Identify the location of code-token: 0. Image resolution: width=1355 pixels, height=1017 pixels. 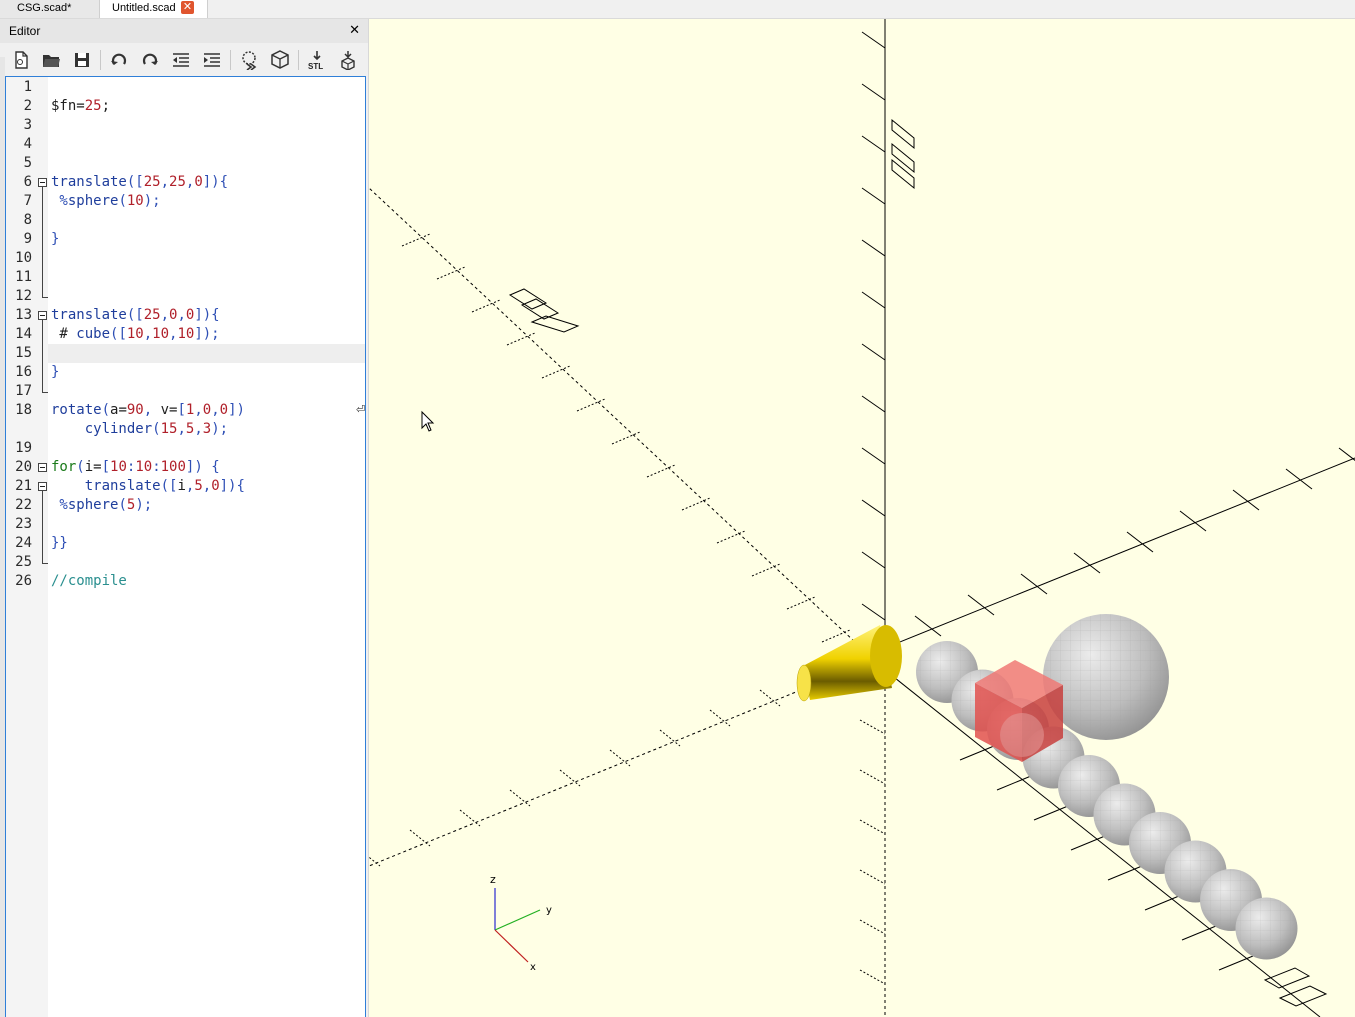
(198, 182).